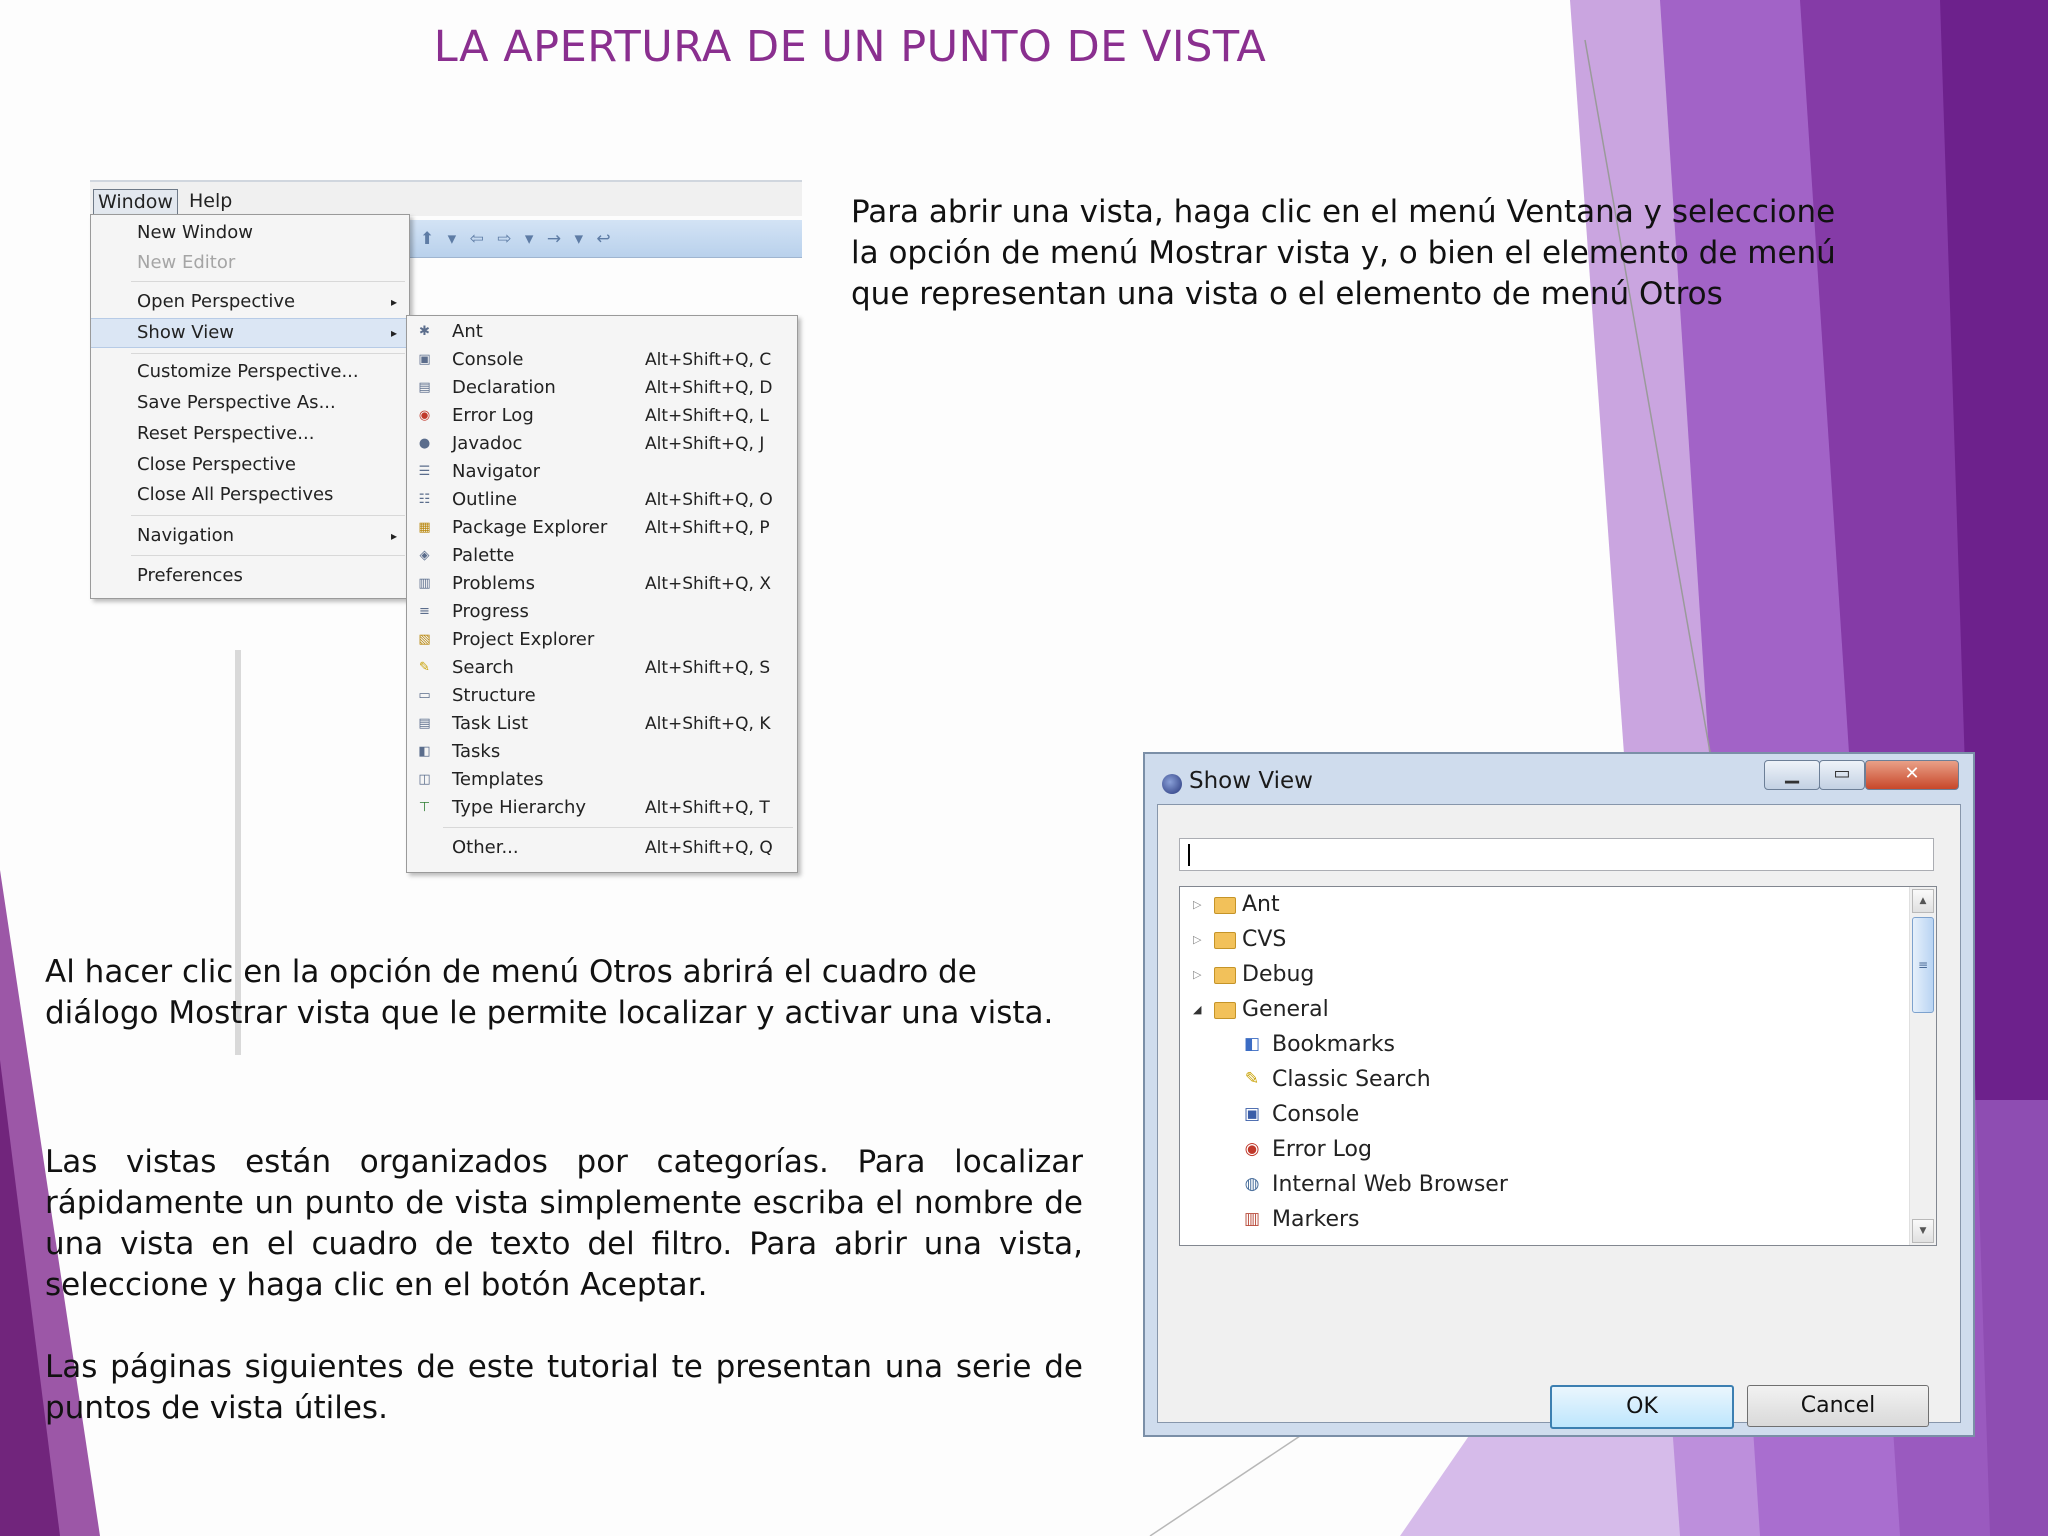 The width and height of the screenshot is (2048, 1536). I want to click on view-item-problems: ▥ Problems Alt+Shift+Q, X, so click(602, 584).